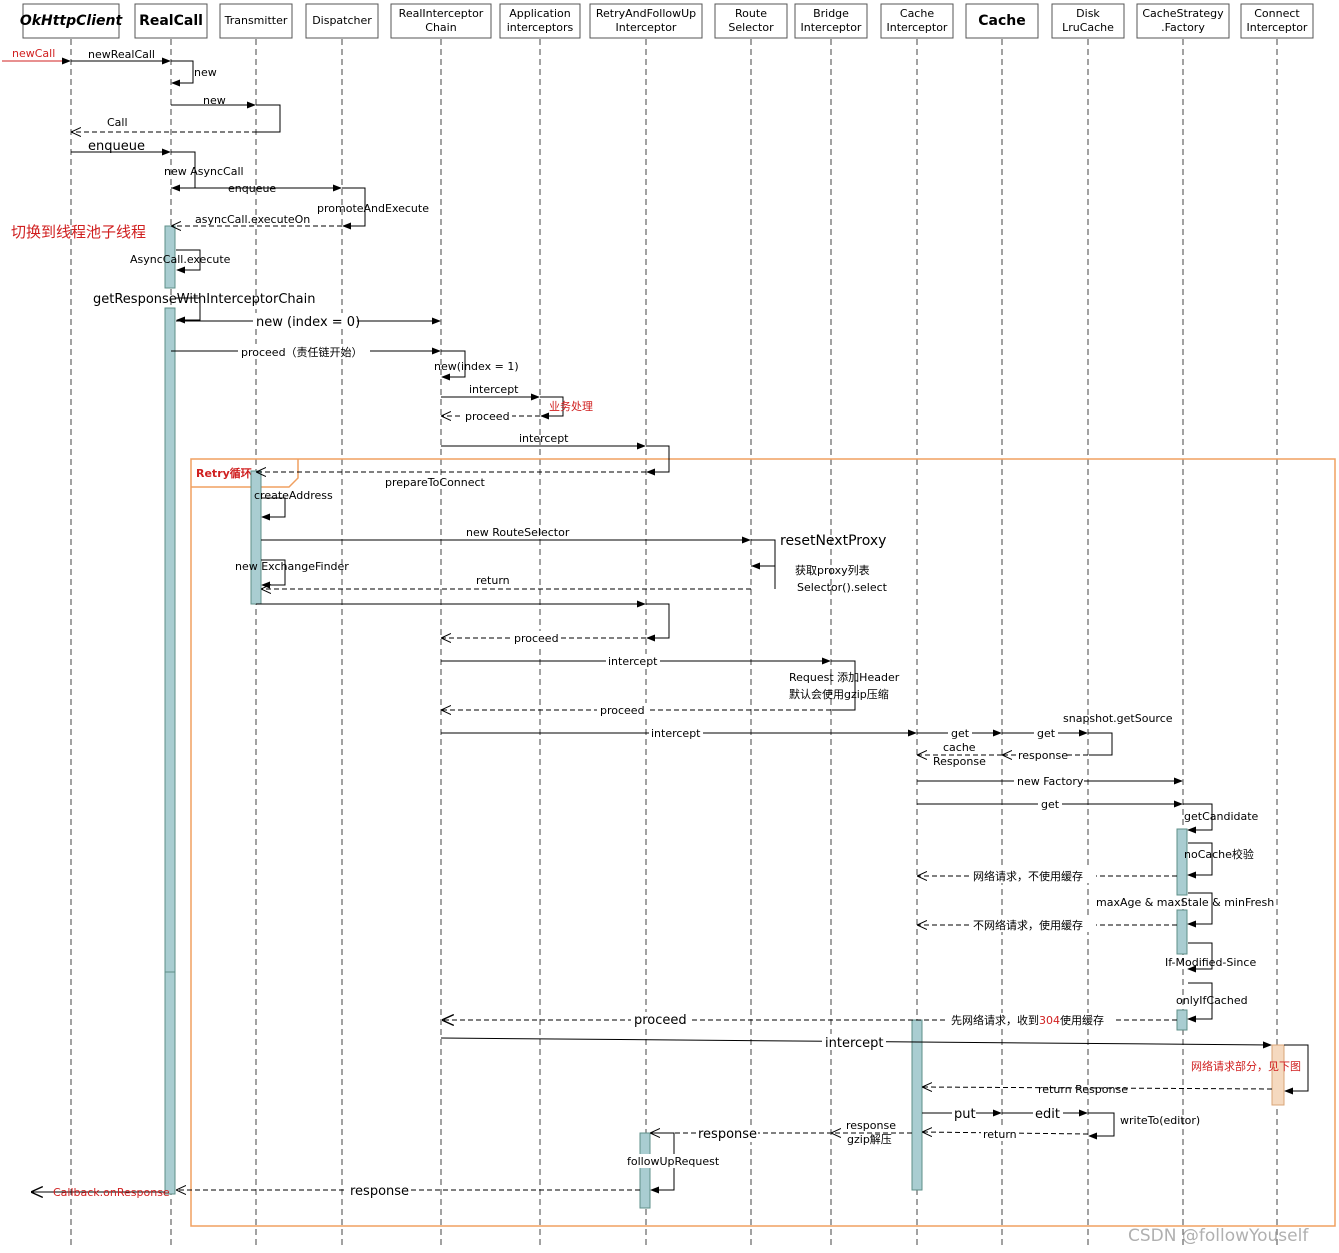 The height and width of the screenshot is (1253, 1339). I want to click on msg-cache-response-2: Response, so click(959, 761).